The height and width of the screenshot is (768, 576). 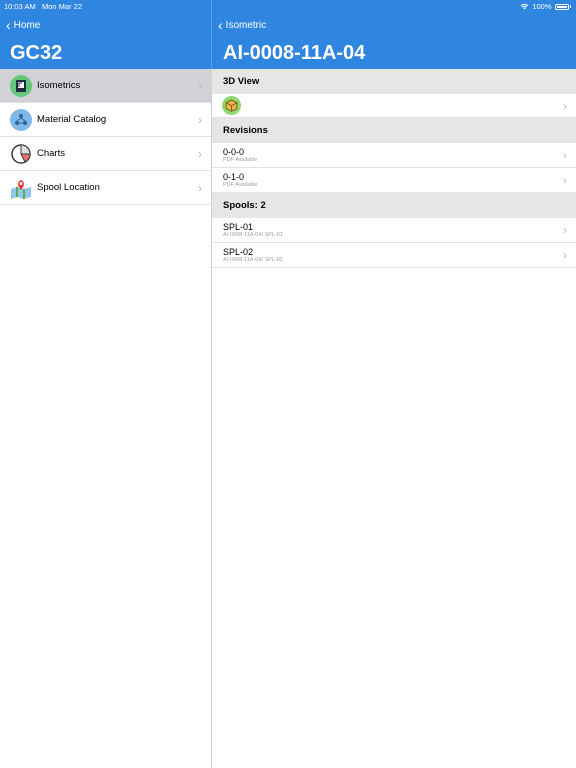 I want to click on status-time: 10:03 AM Mon Mar 22, so click(x=43, y=6).